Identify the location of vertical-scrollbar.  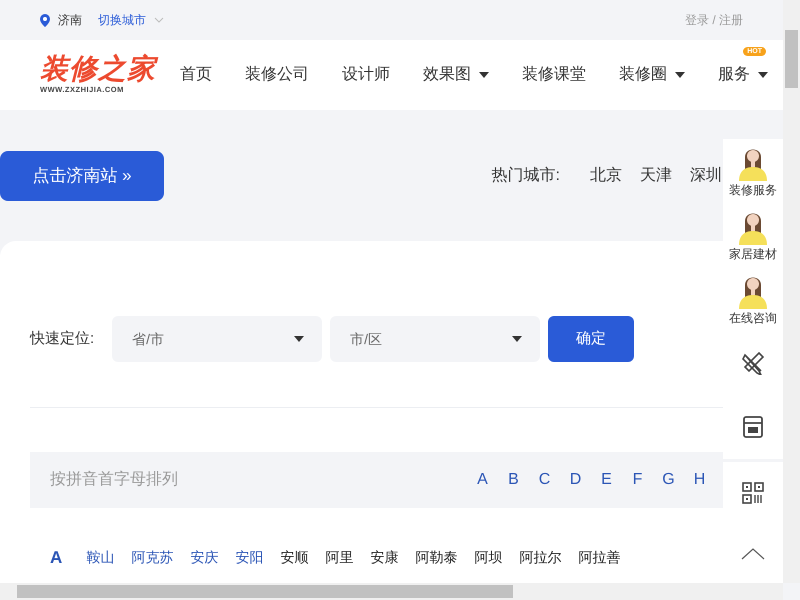
(791, 291).